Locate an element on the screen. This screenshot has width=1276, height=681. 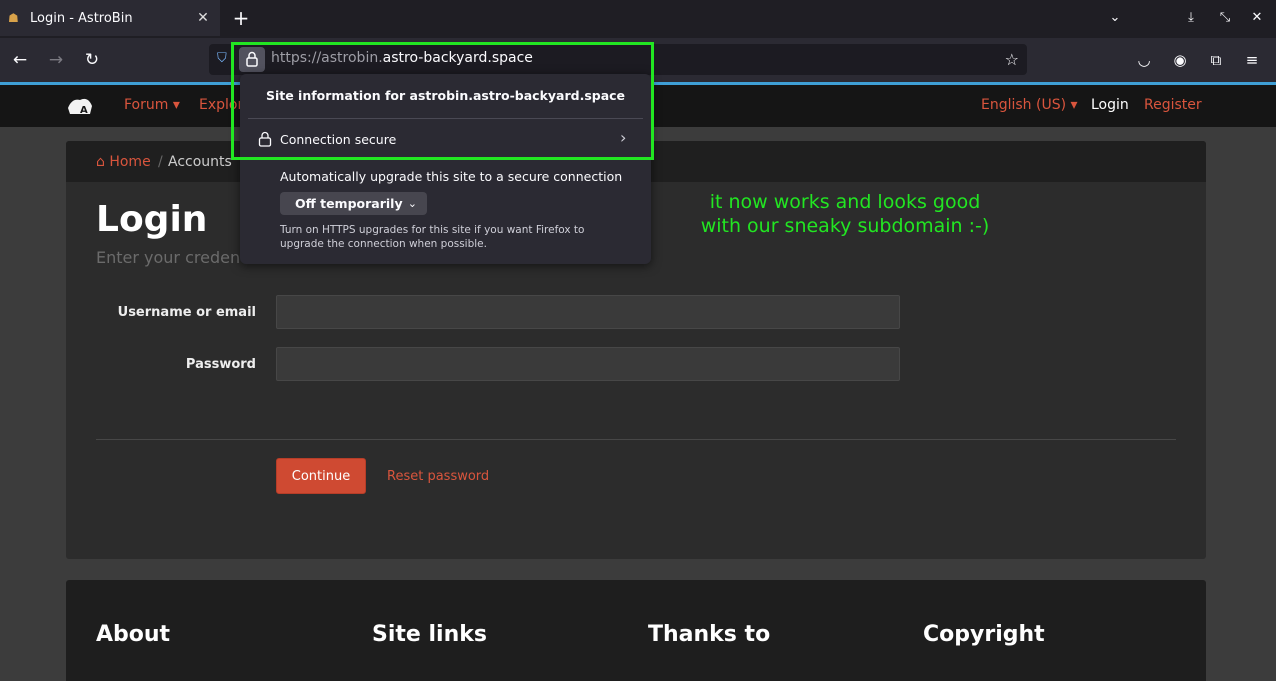
tab-astrobin: ☗ Login - AstroBin ✕ is located at coordinates (110, 18).